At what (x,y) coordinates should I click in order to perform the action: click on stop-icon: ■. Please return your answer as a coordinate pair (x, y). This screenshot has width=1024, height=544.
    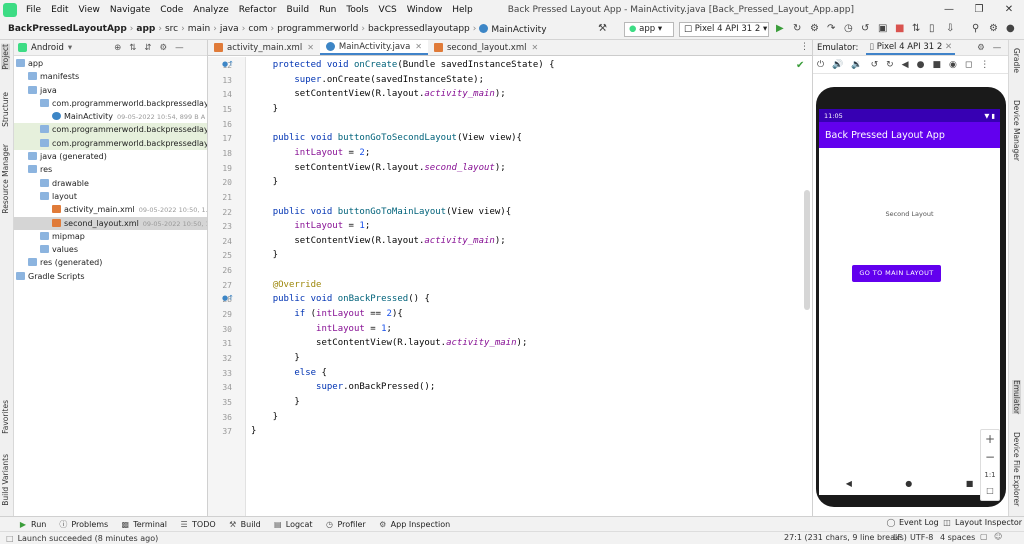
    Looking at the image, I should click on (899, 28).